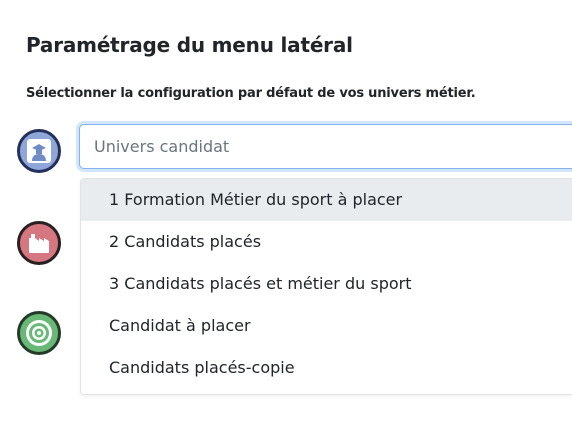  Describe the element at coordinates (39, 243) in the screenshot. I see `factory-icon` at that location.